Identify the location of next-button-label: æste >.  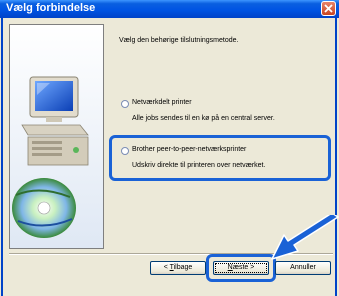
(243, 267).